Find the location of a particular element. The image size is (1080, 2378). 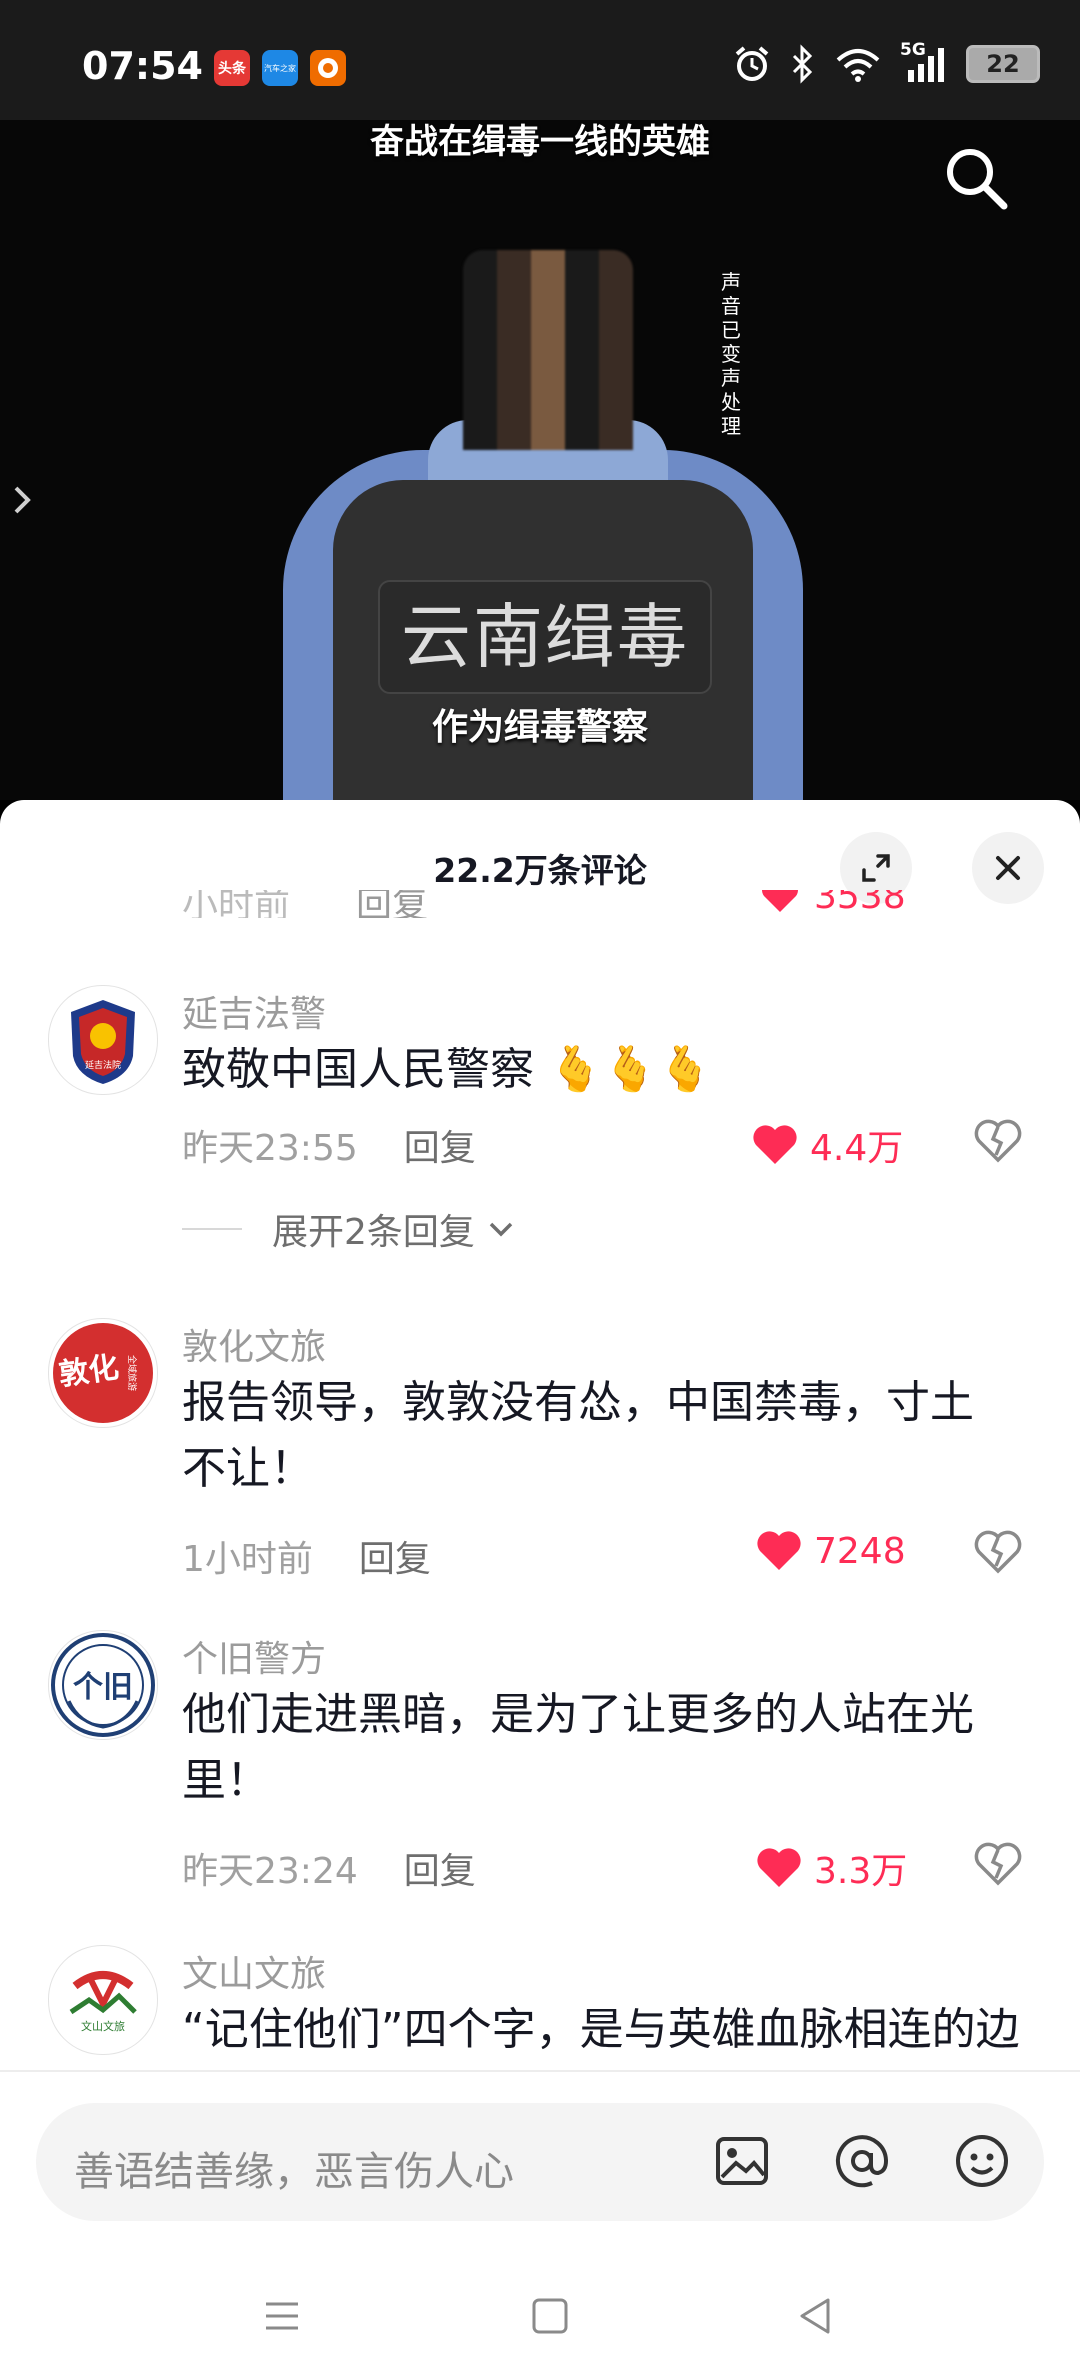

home-icon is located at coordinates (550, 2316).